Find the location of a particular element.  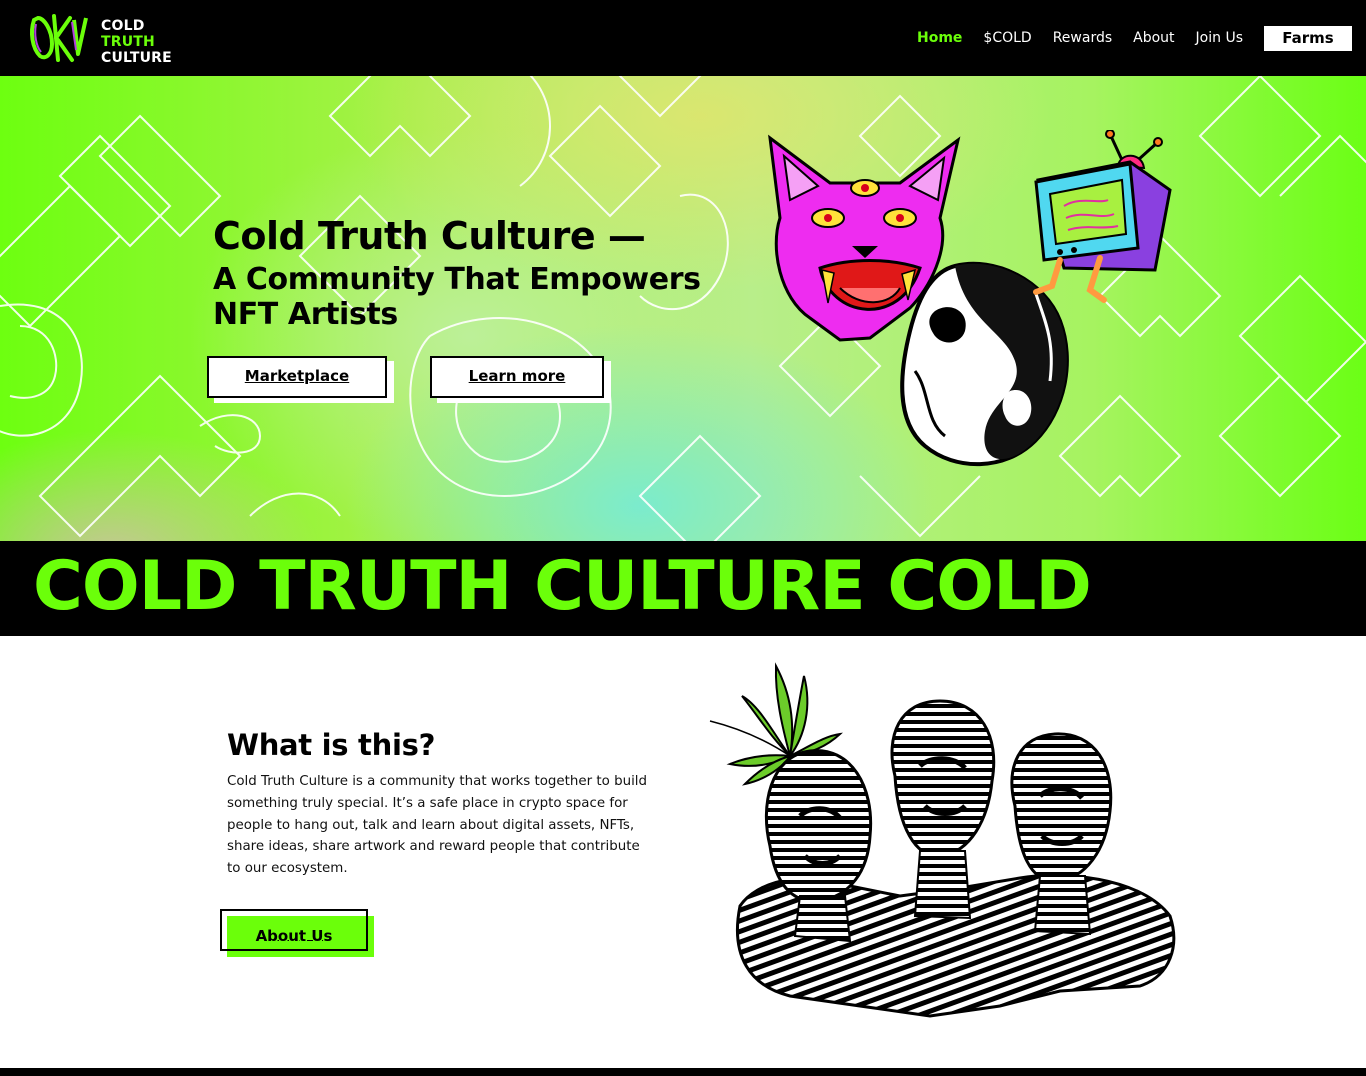

footer-edge is located at coordinates (683, 1072).